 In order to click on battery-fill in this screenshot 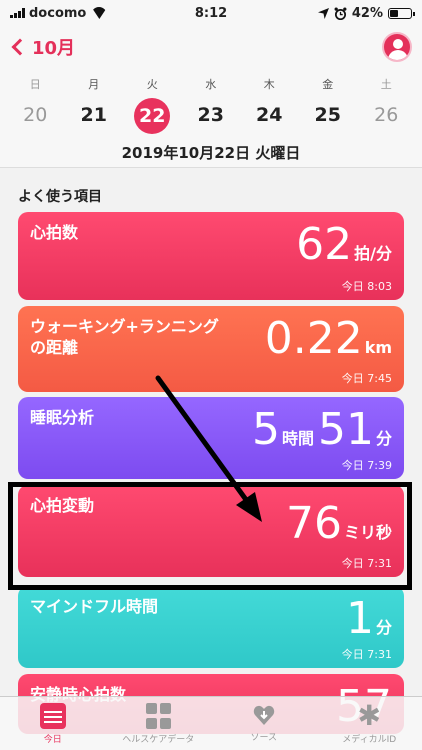, I will do `click(394, 13)`.